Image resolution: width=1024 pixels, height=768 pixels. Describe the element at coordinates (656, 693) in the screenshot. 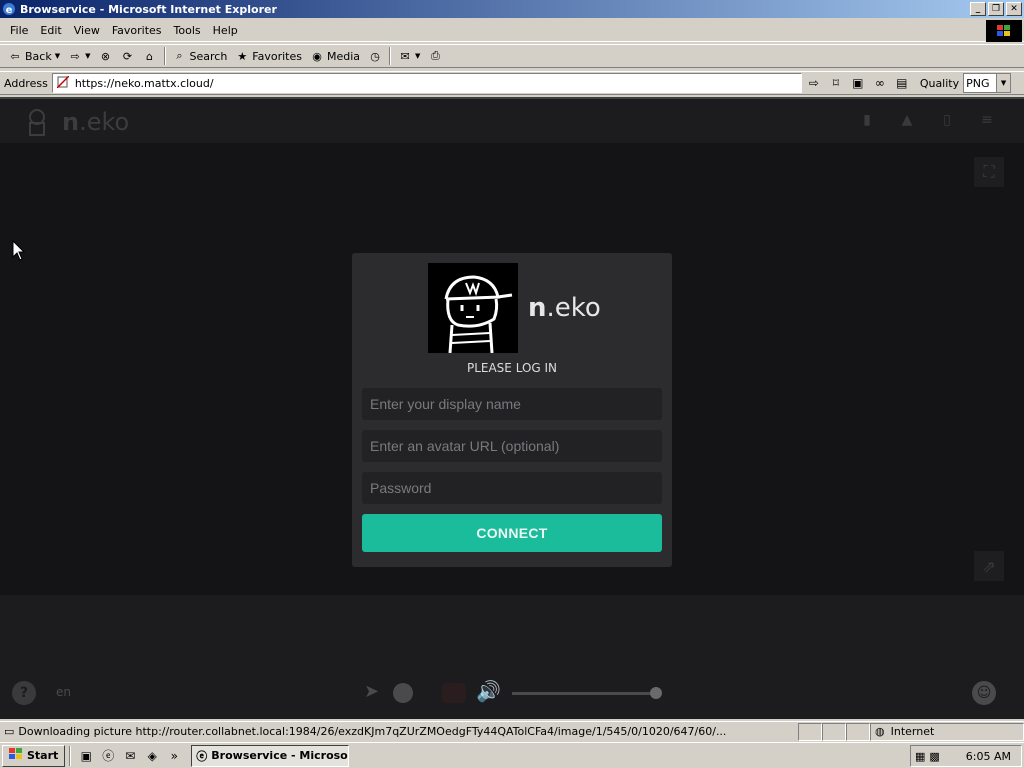

I see `volume-knob` at that location.